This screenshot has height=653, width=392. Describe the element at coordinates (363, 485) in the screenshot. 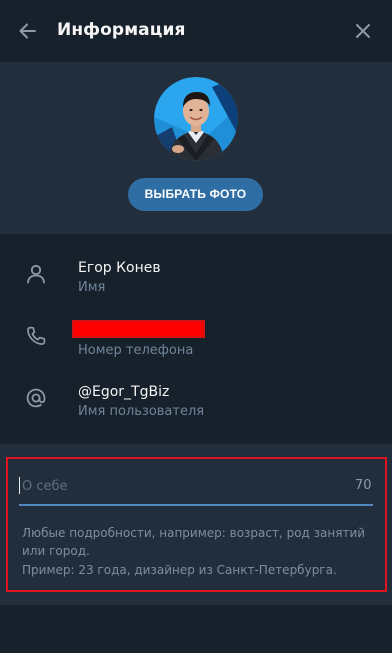

I see `character-counter: 70` at that location.